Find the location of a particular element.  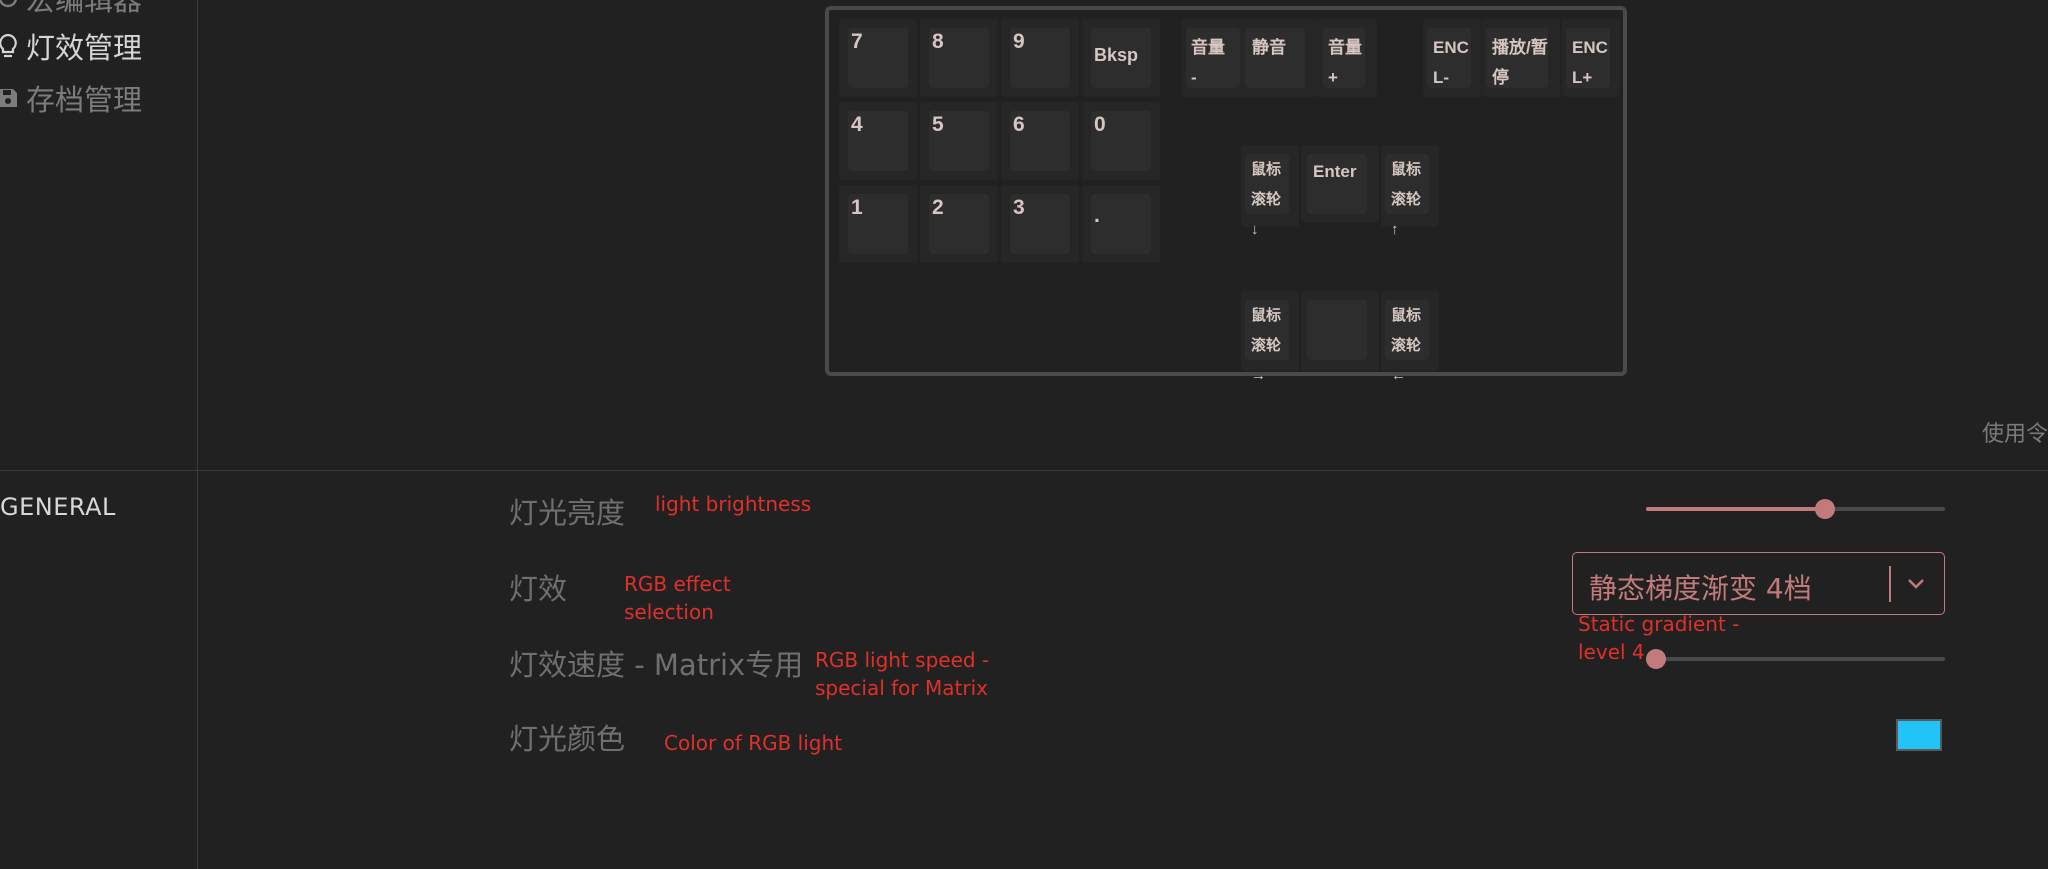

key-wheel-up: 鼠标 滚轮 ↑ is located at coordinates (1410, 191).